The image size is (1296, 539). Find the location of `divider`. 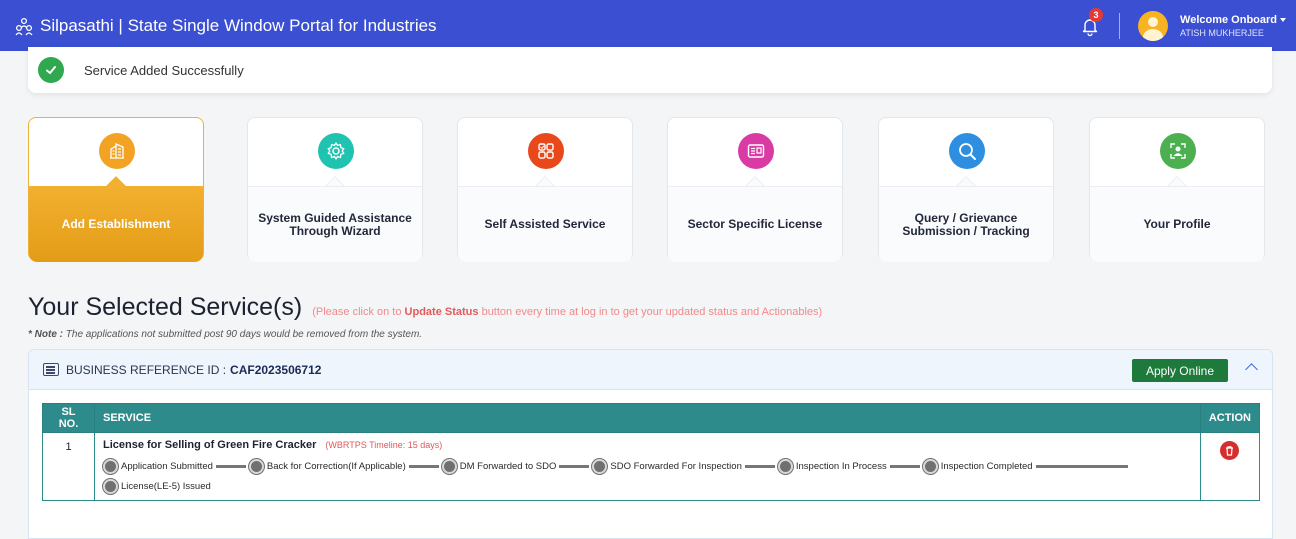

divider is located at coordinates (1120, 25).